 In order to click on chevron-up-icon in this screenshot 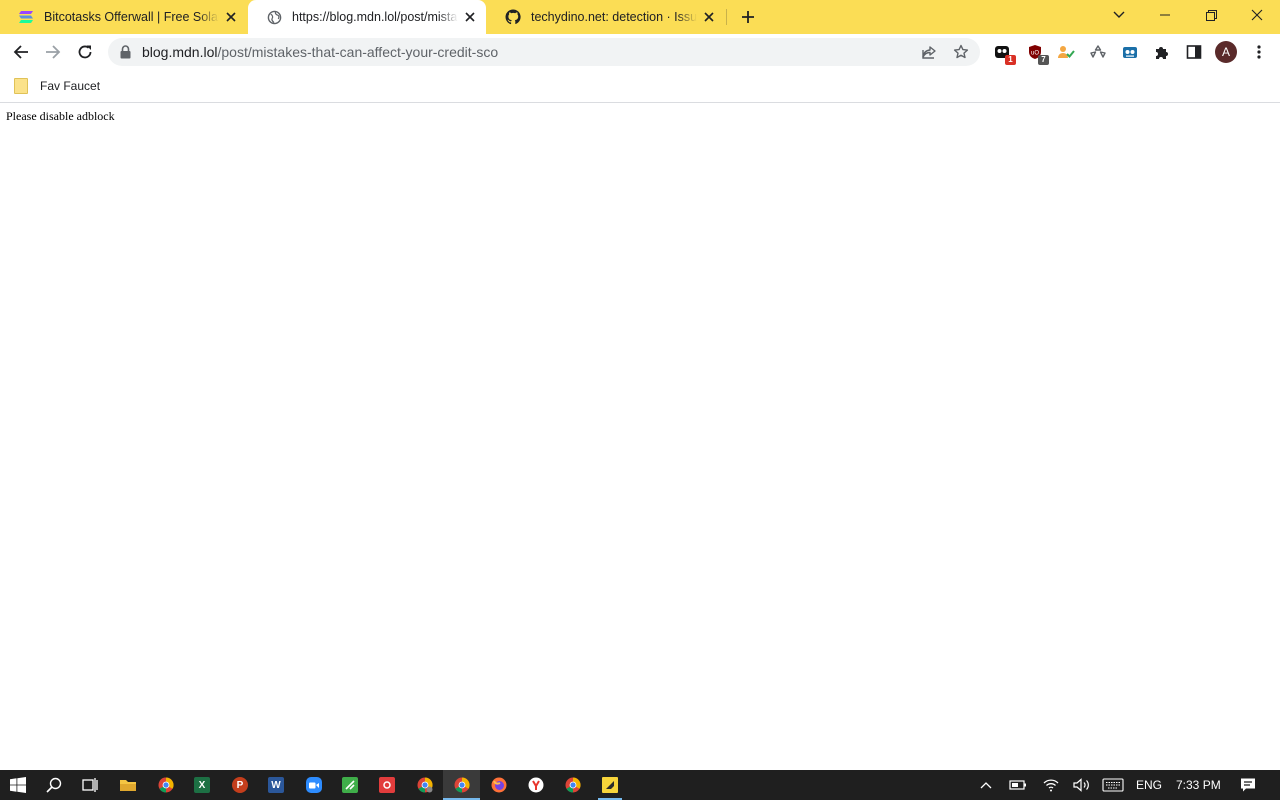, I will do `click(986, 785)`.